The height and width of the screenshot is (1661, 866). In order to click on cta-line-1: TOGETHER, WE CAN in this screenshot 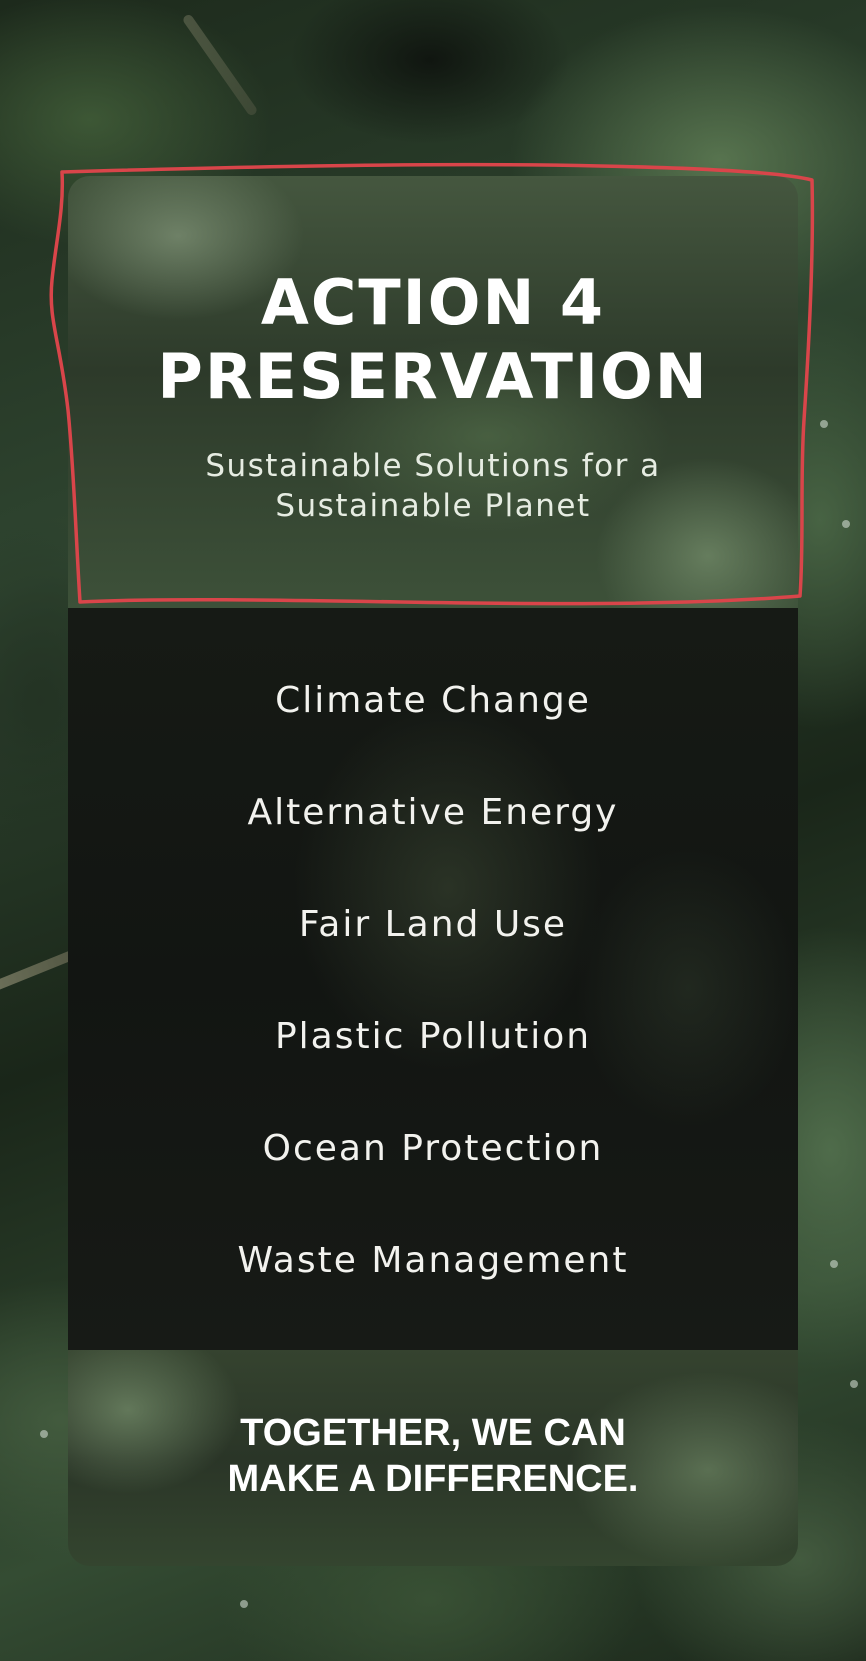, I will do `click(433, 1433)`.